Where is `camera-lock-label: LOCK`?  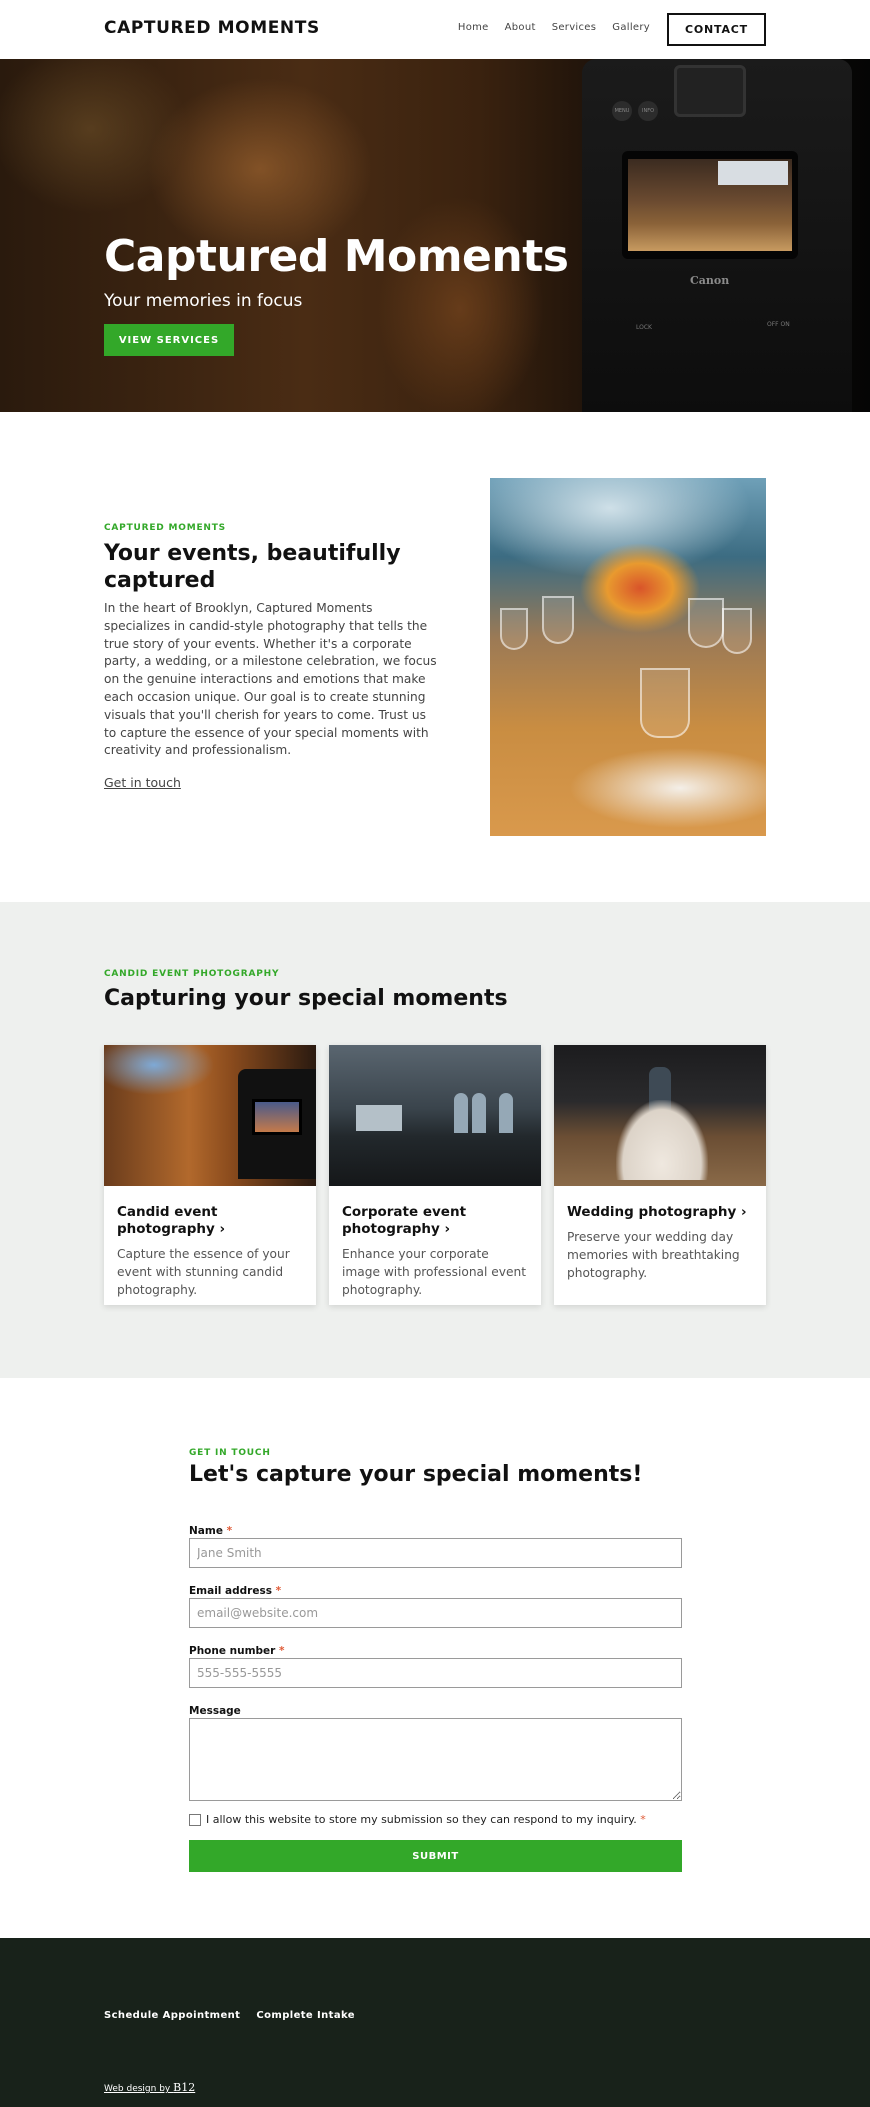
camera-lock-label: LOCK is located at coordinates (644, 327).